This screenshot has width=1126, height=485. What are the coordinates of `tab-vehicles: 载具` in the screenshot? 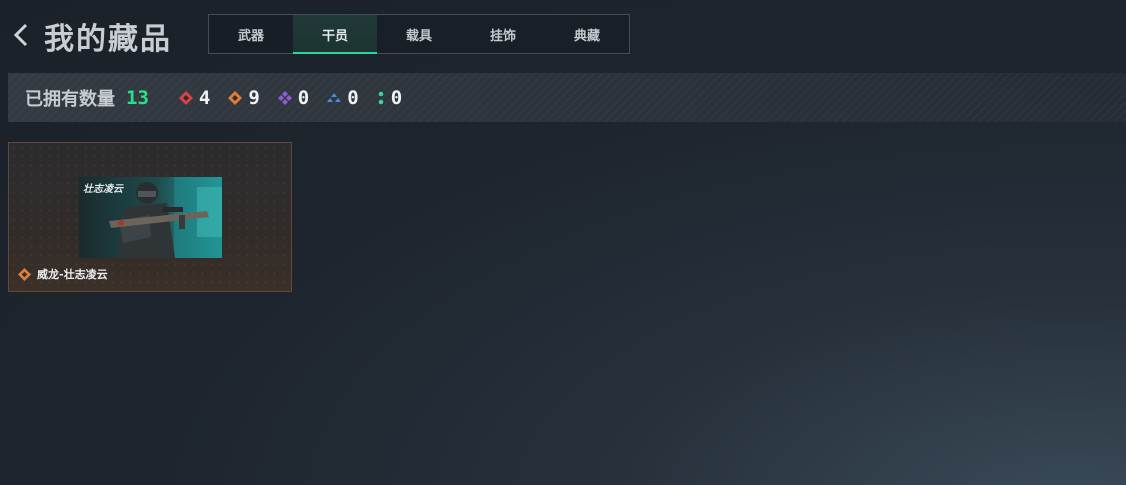 It's located at (419, 34).